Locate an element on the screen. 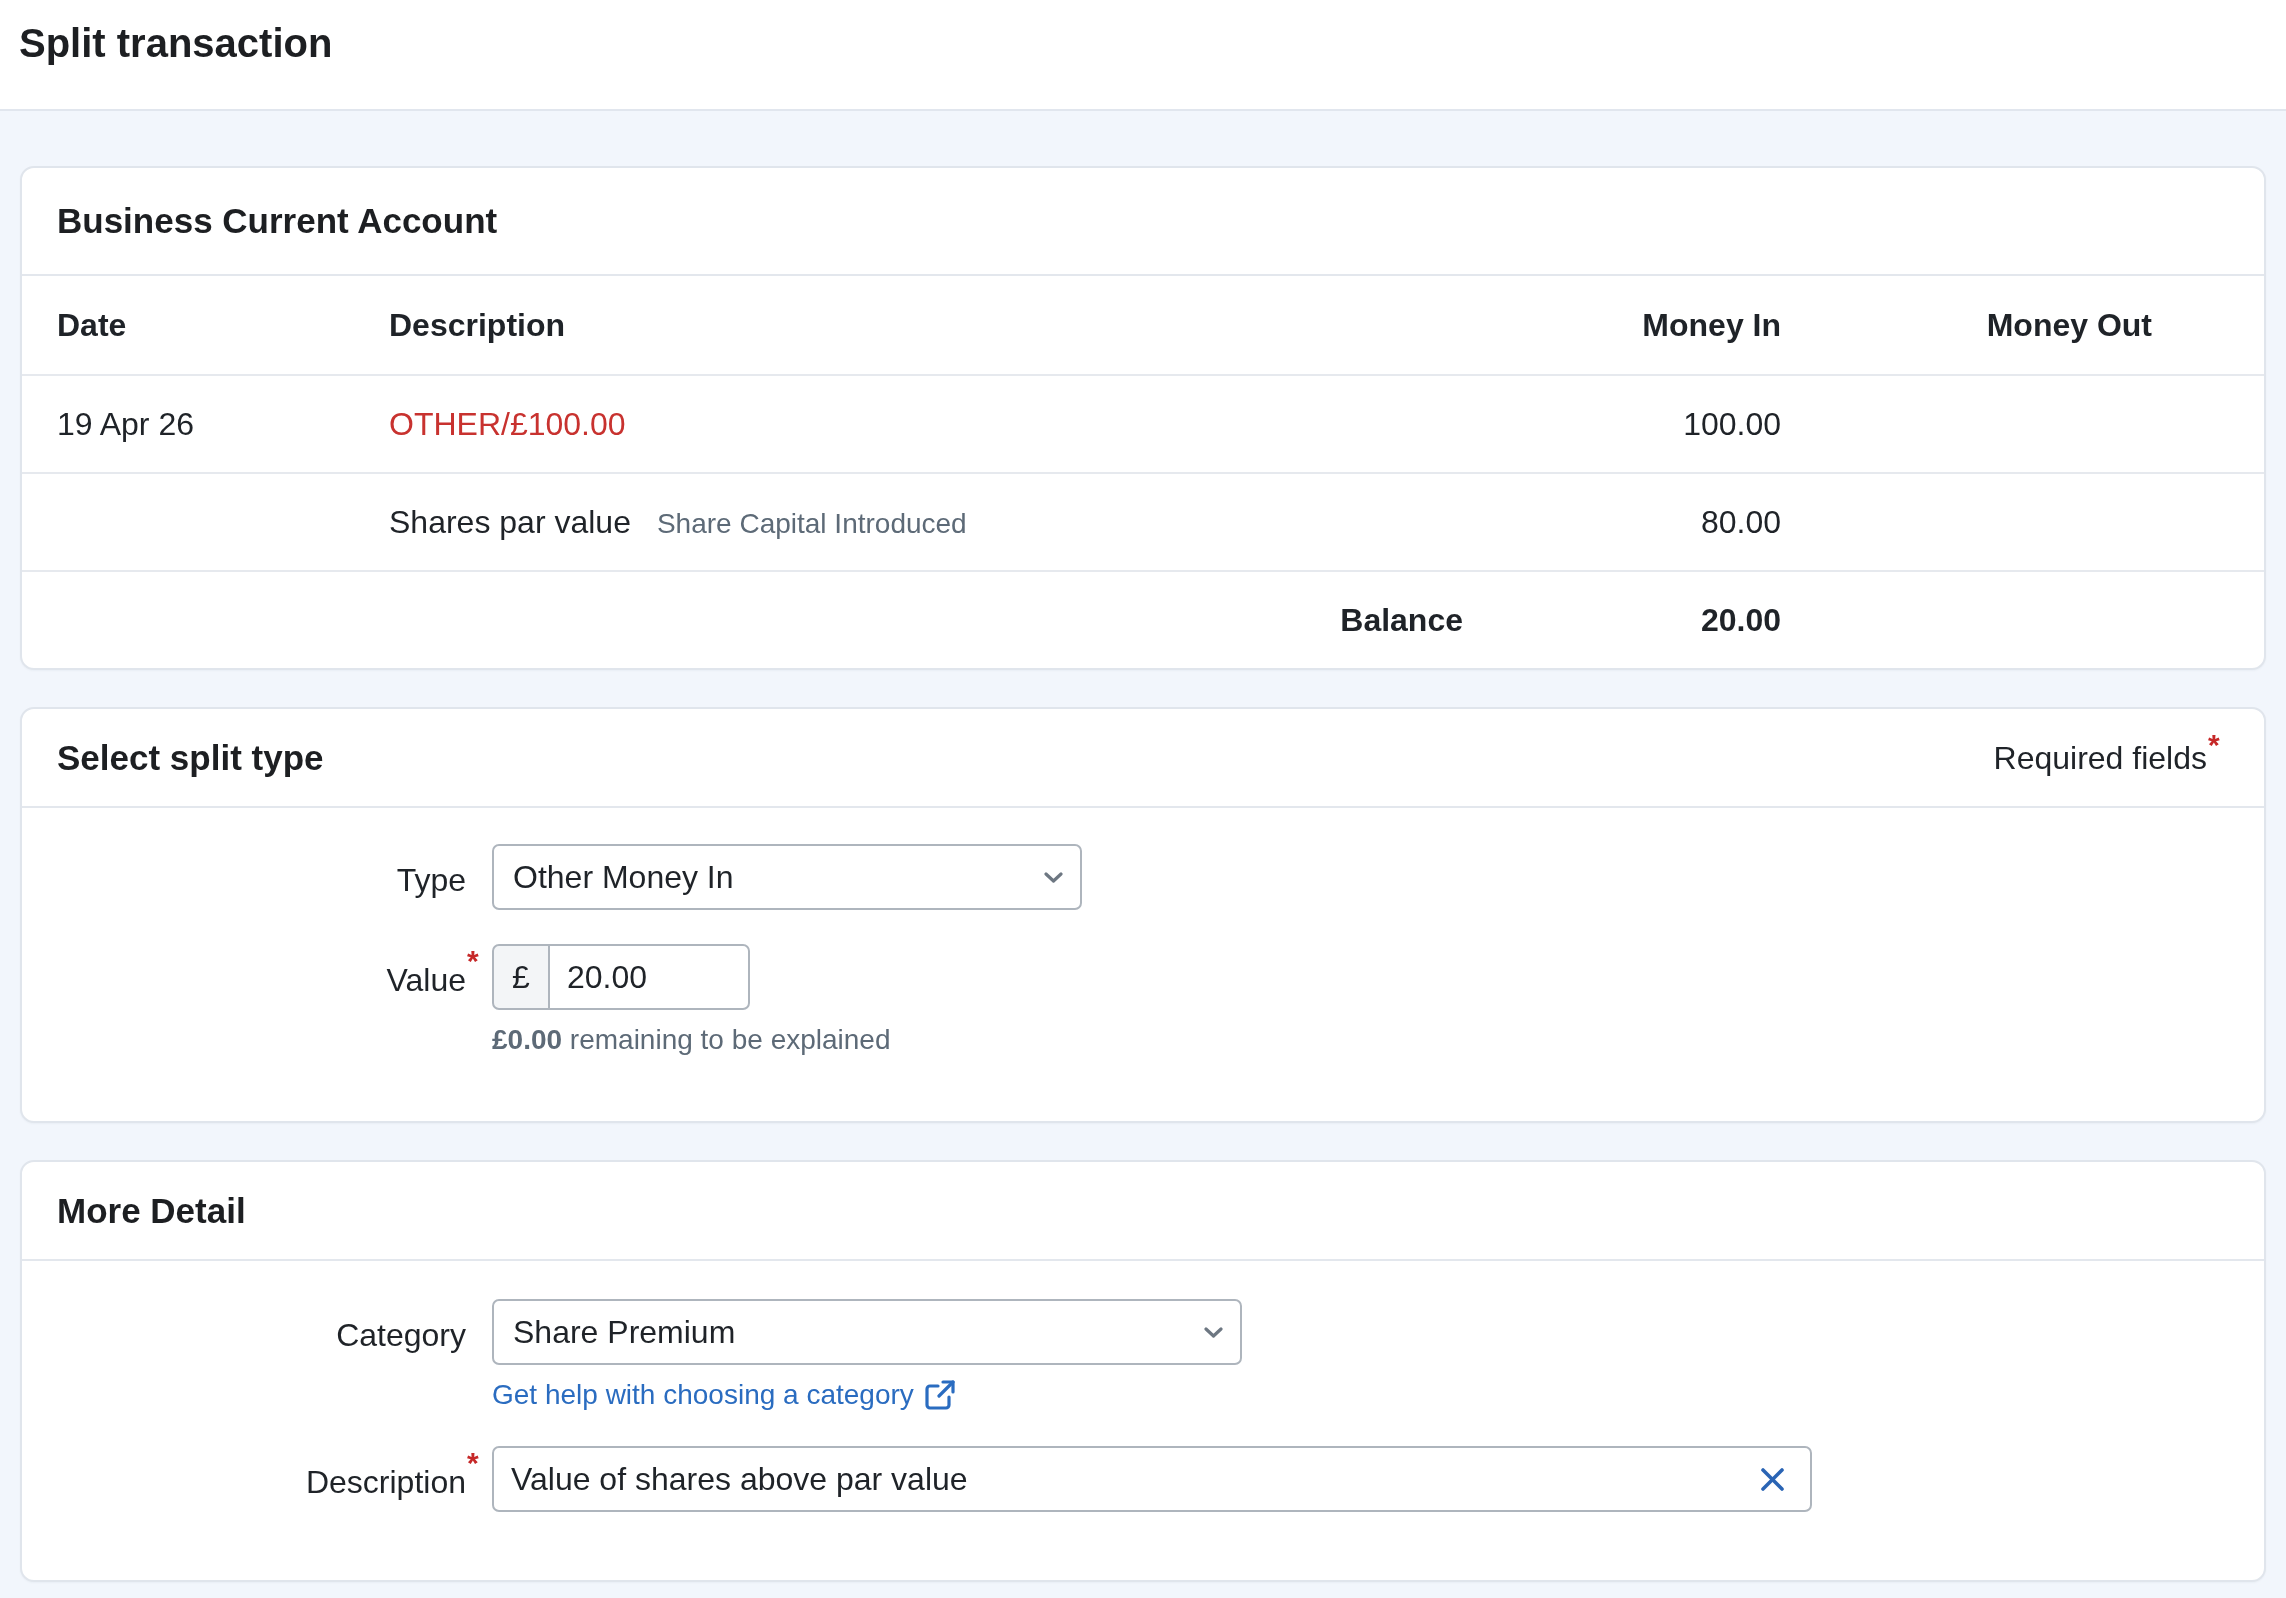 The width and height of the screenshot is (2286, 1598). card-title: Select split type is located at coordinates (190, 757).